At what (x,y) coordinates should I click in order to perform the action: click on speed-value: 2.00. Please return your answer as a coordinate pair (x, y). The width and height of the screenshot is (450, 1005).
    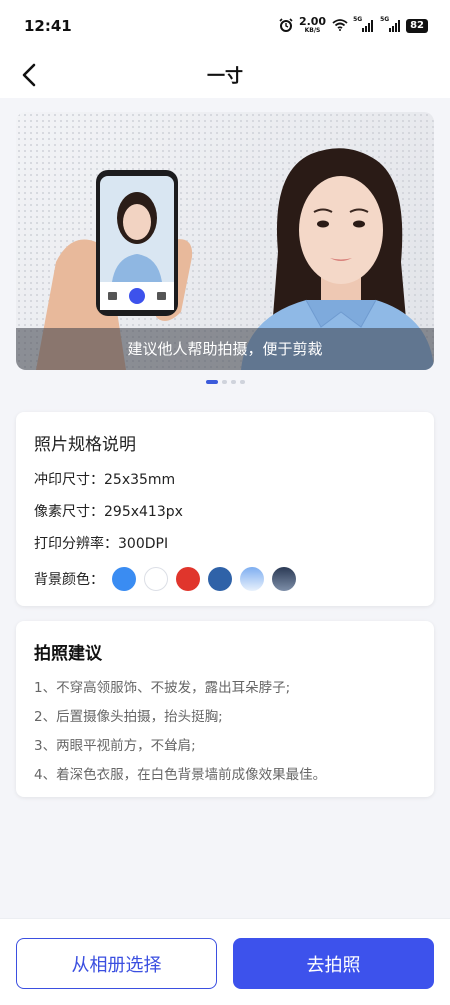
    Looking at the image, I should click on (312, 21).